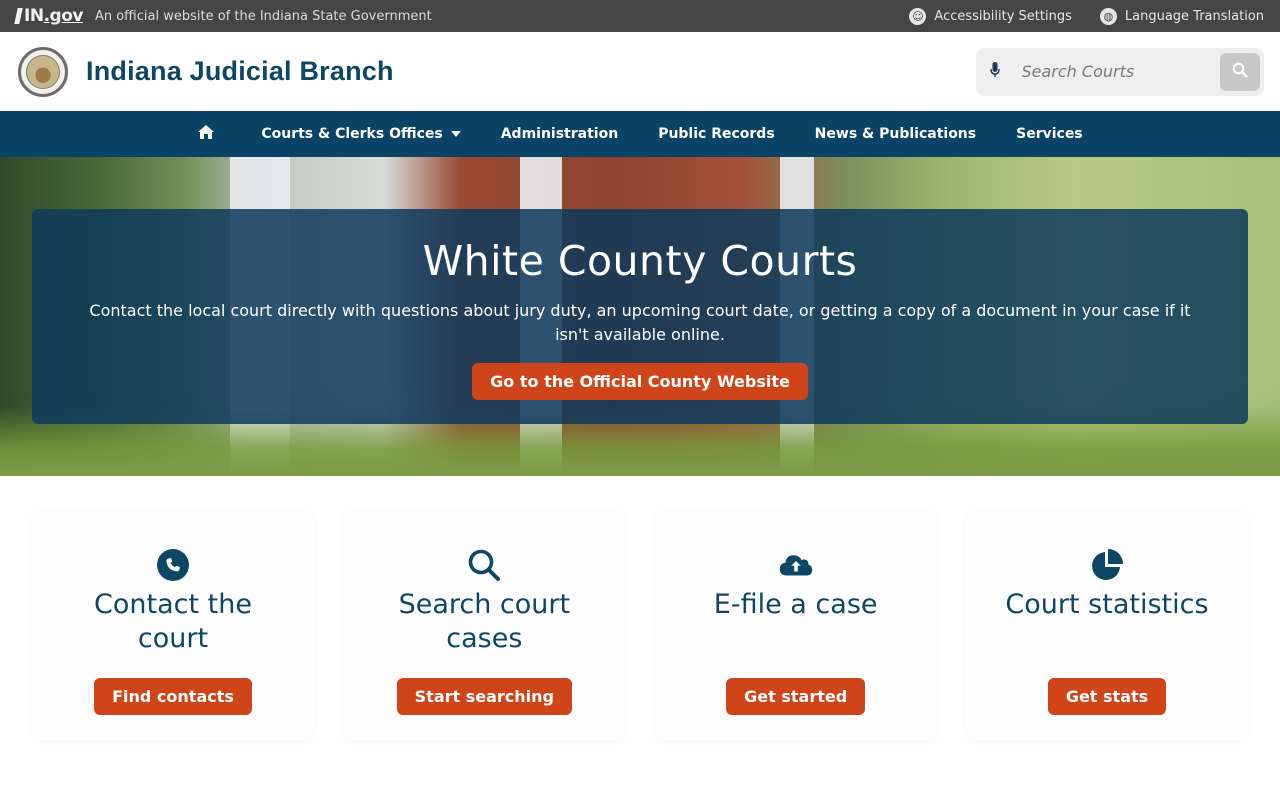  What do you see at coordinates (796, 565) in the screenshot?
I see `cloud-upload-icon` at bounding box center [796, 565].